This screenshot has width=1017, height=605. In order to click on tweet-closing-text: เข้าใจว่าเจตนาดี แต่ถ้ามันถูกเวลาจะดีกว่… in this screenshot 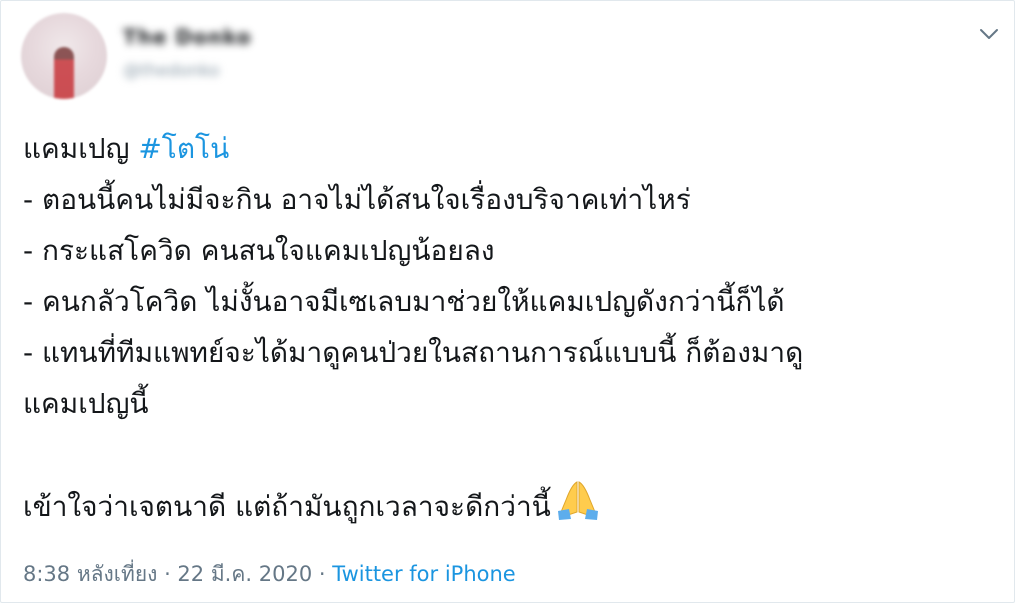, I will do `click(287, 506)`.